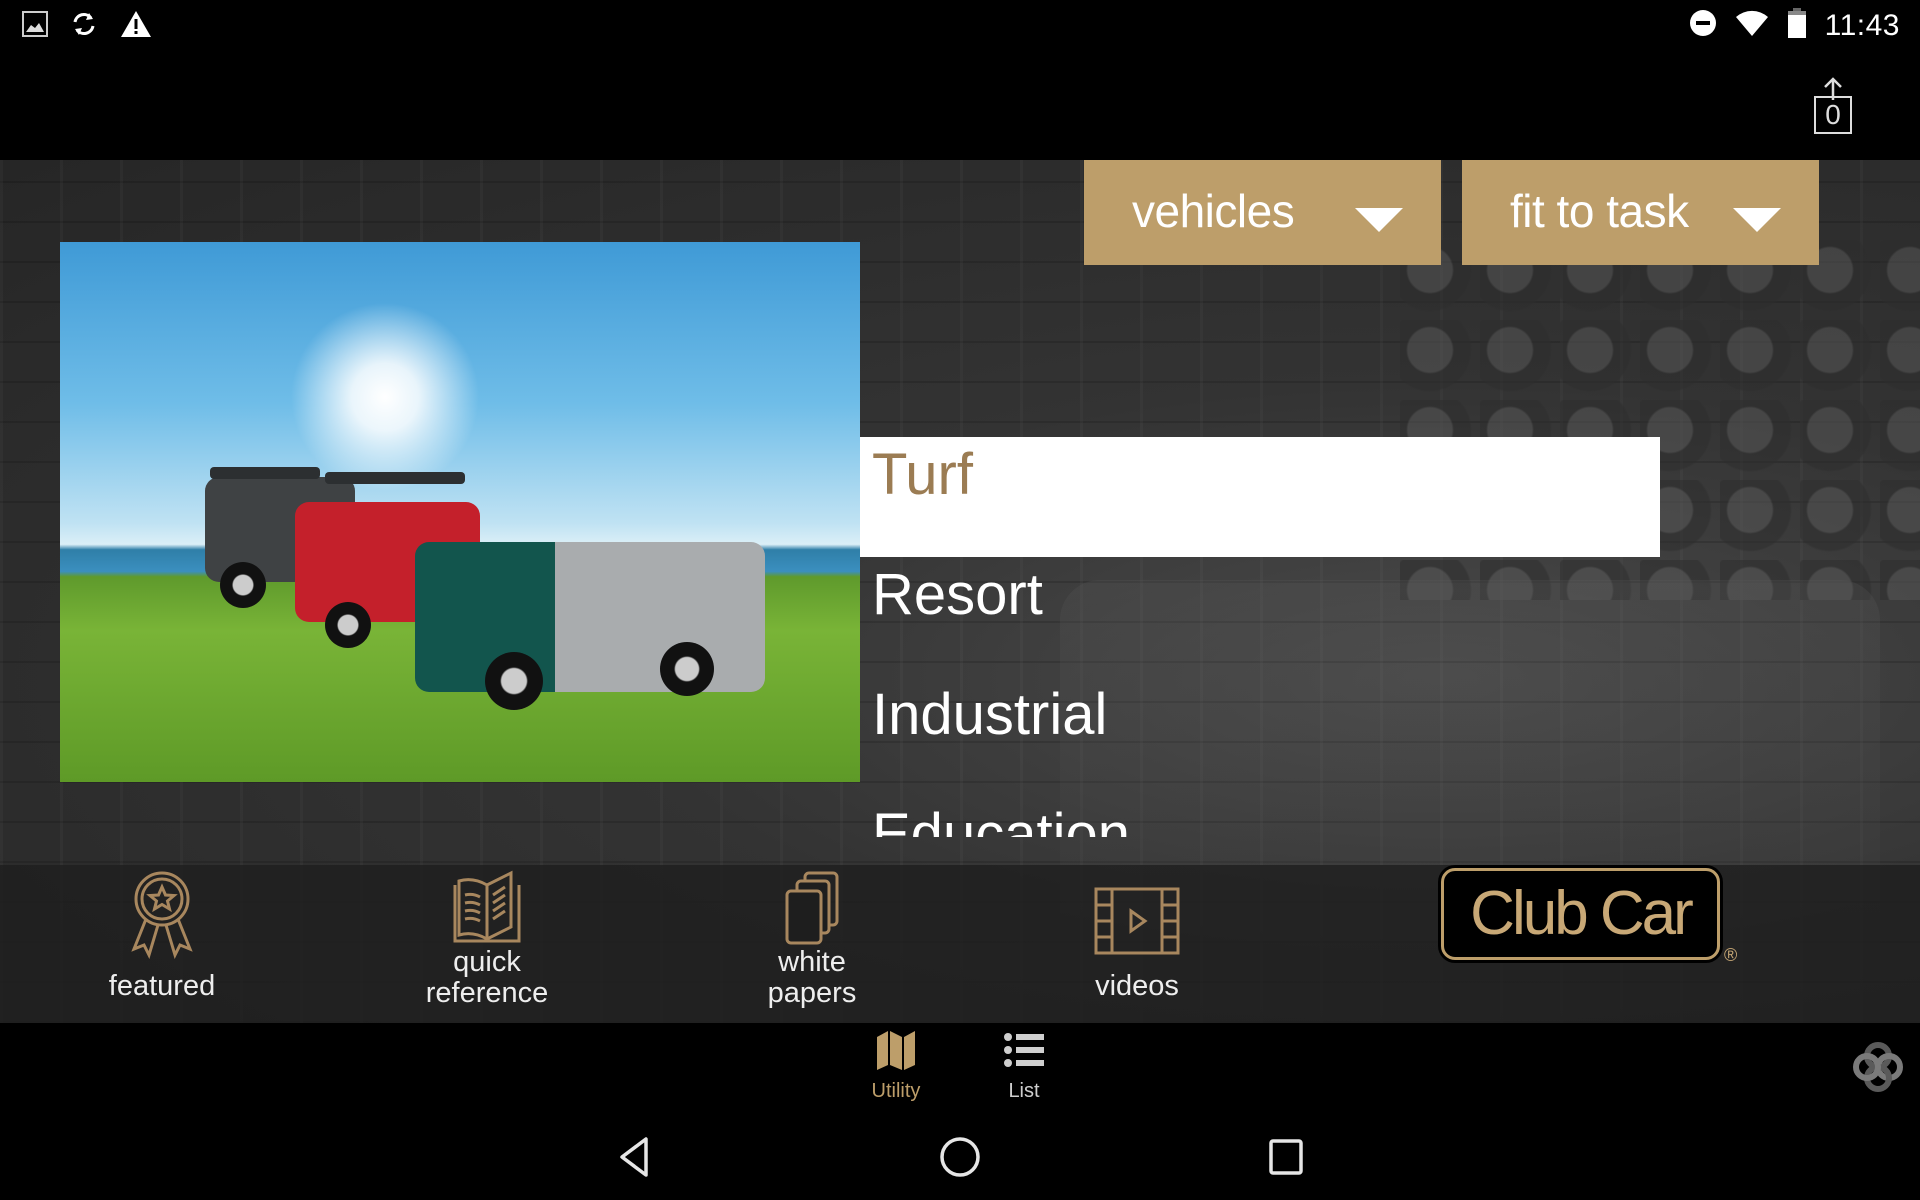  Describe the element at coordinates (35, 26) in the screenshot. I see `image-icon` at that location.